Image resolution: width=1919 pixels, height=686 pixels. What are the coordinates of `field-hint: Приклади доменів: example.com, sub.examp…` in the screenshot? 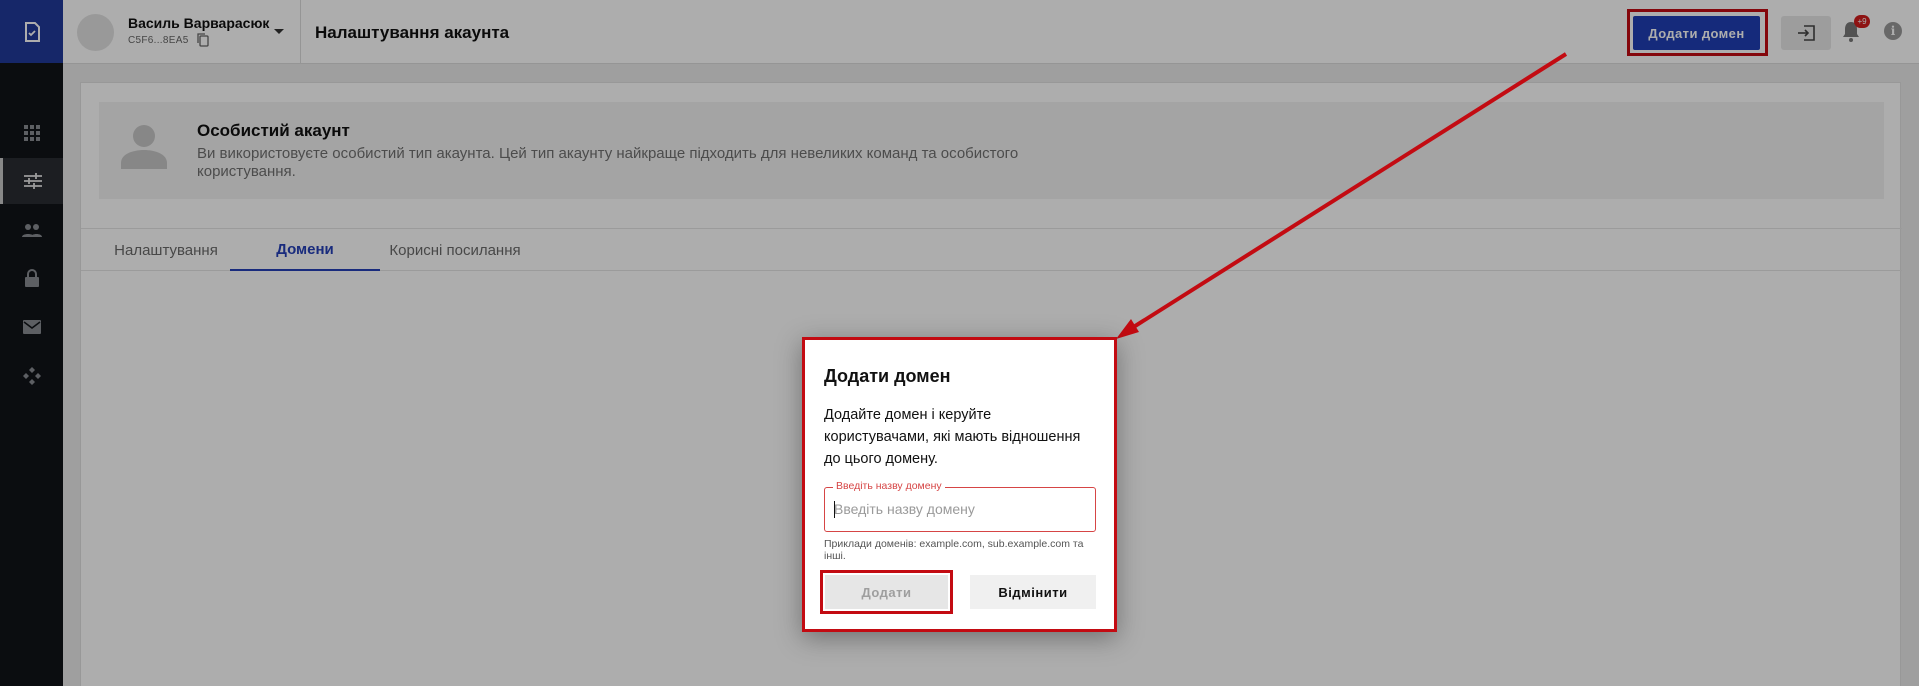 It's located at (954, 550).